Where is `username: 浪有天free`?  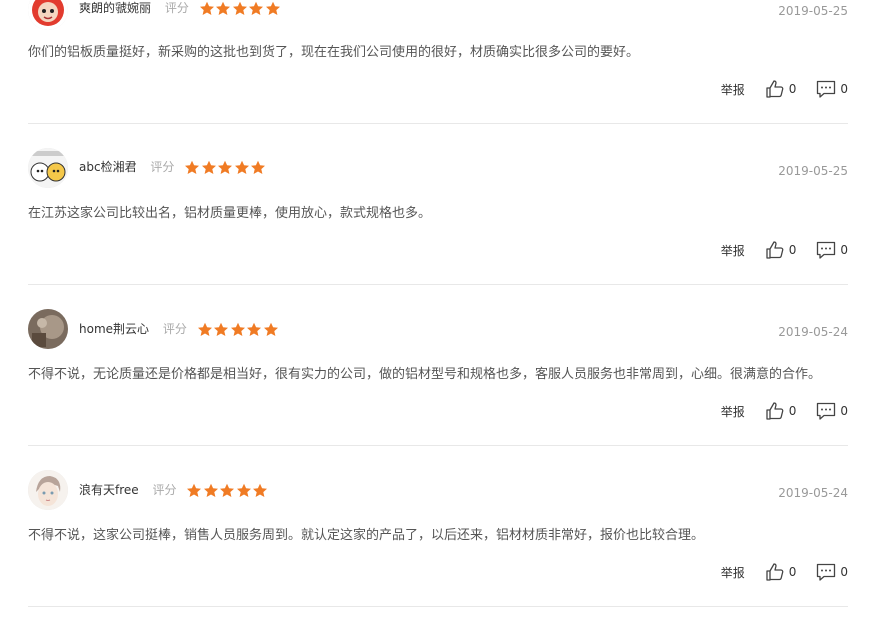
username: 浪有天free is located at coordinates (109, 490).